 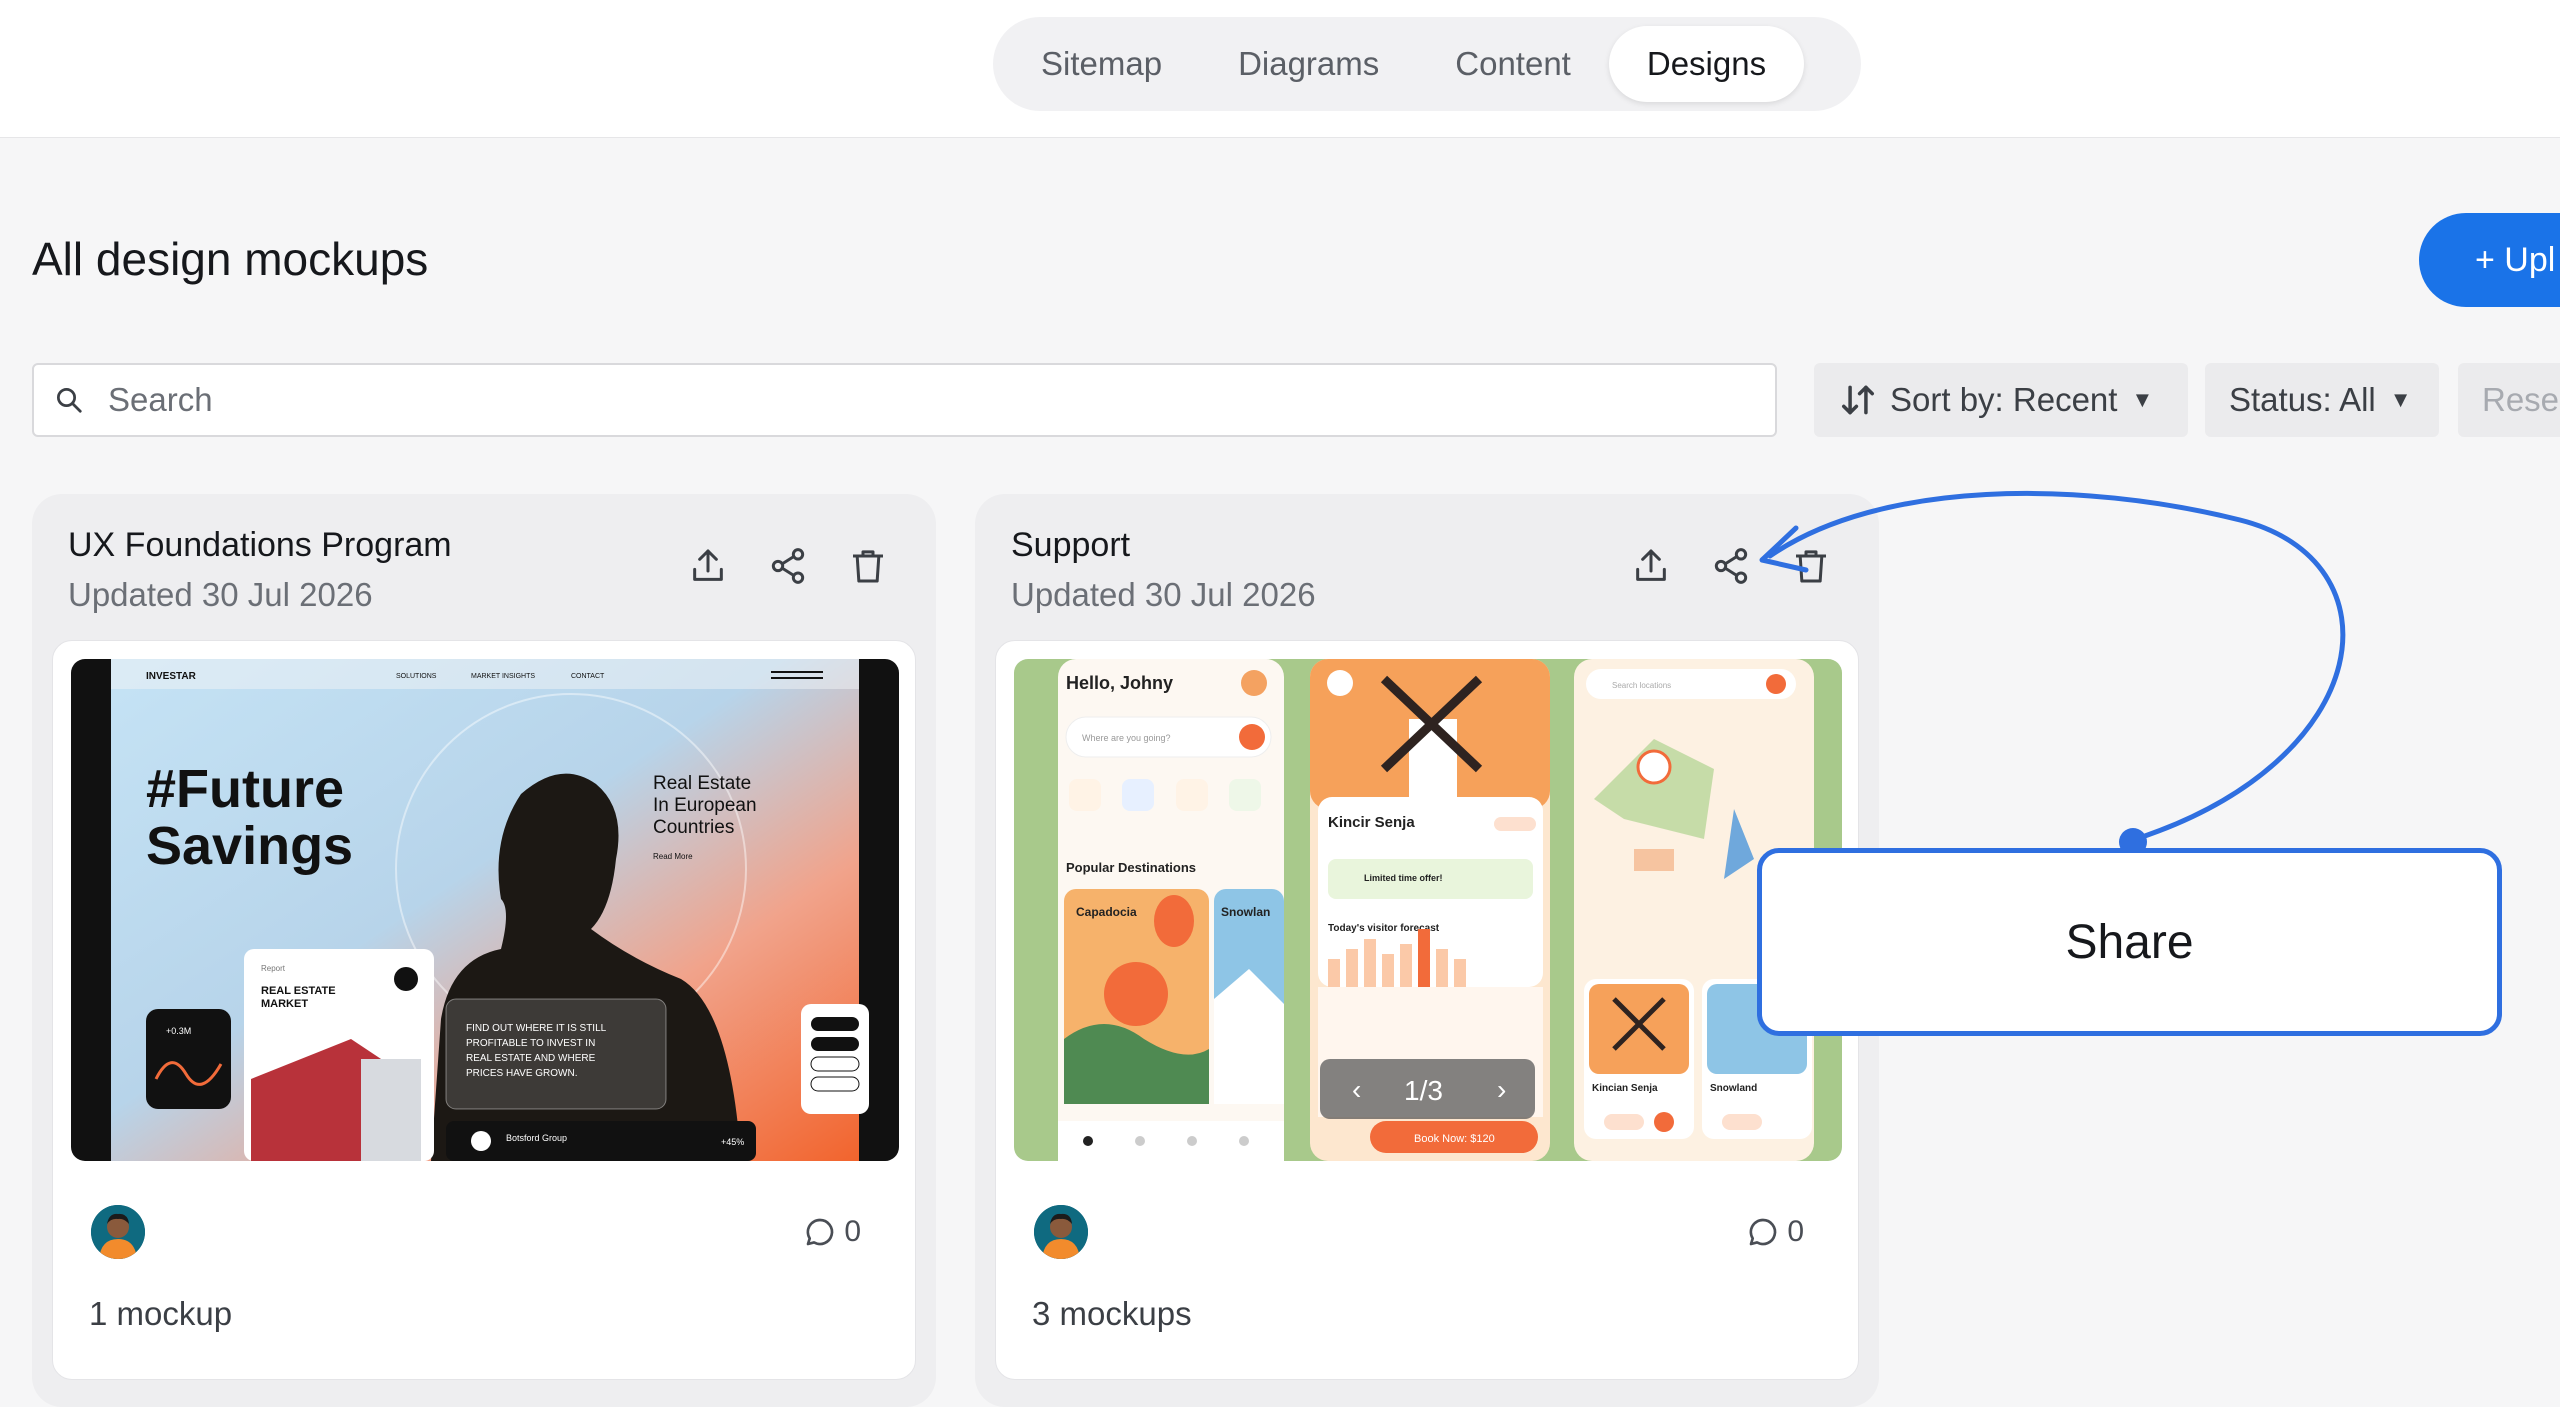 I want to click on svg-text: Popular Destinations, so click(x=1131, y=867).